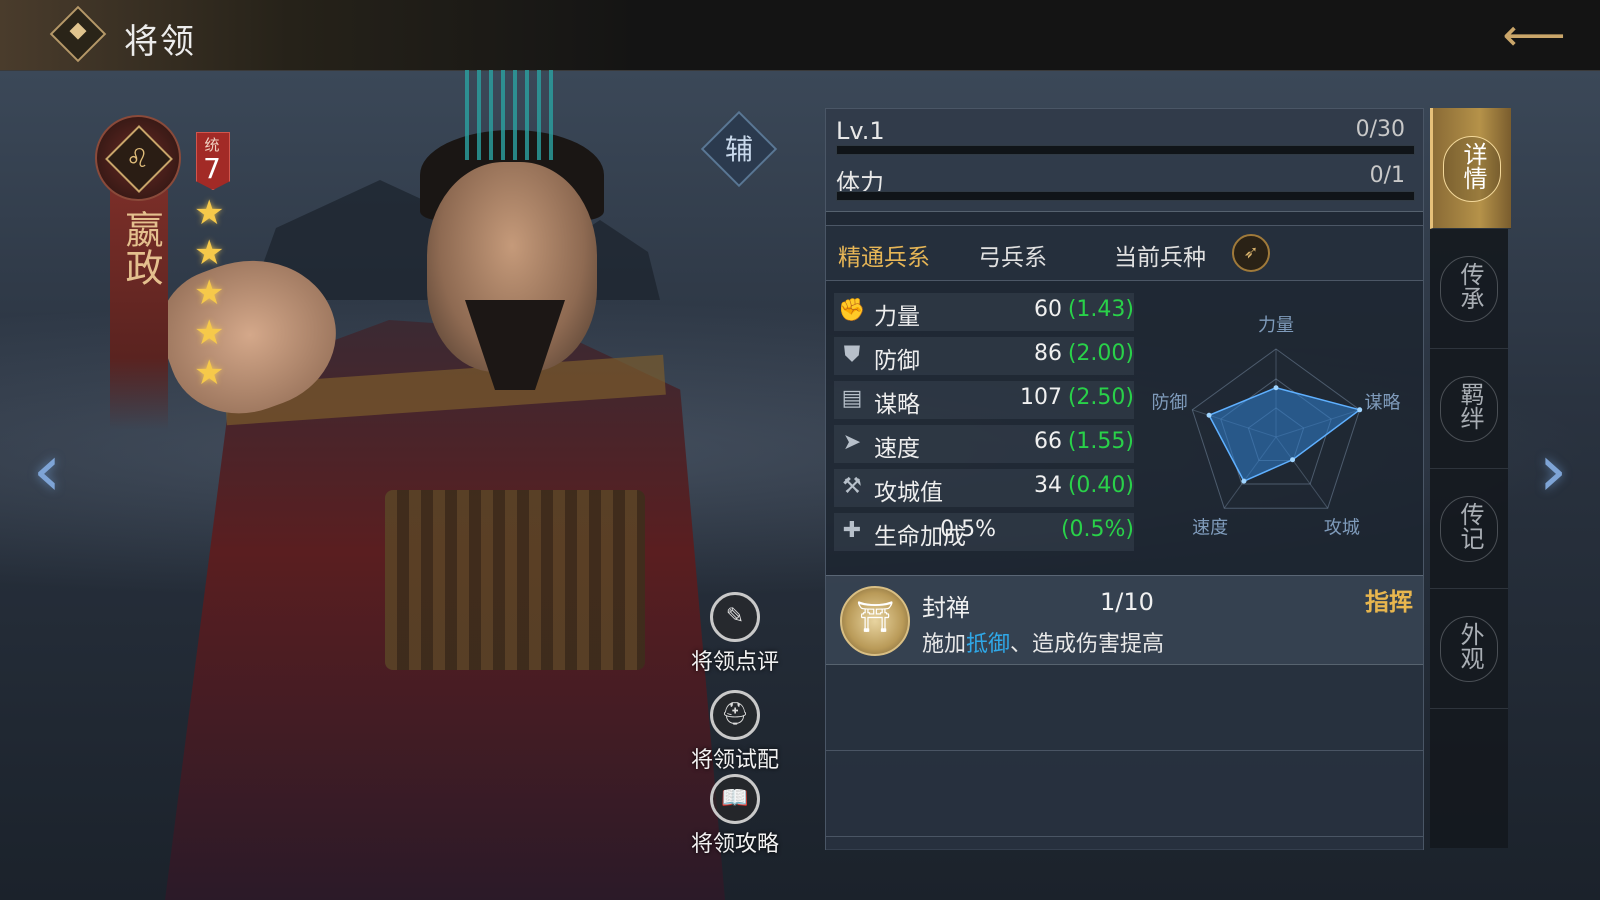 The image size is (1600, 900). What do you see at coordinates (1284, 434) in the screenshot?
I see `radar-value-area` at bounding box center [1284, 434].